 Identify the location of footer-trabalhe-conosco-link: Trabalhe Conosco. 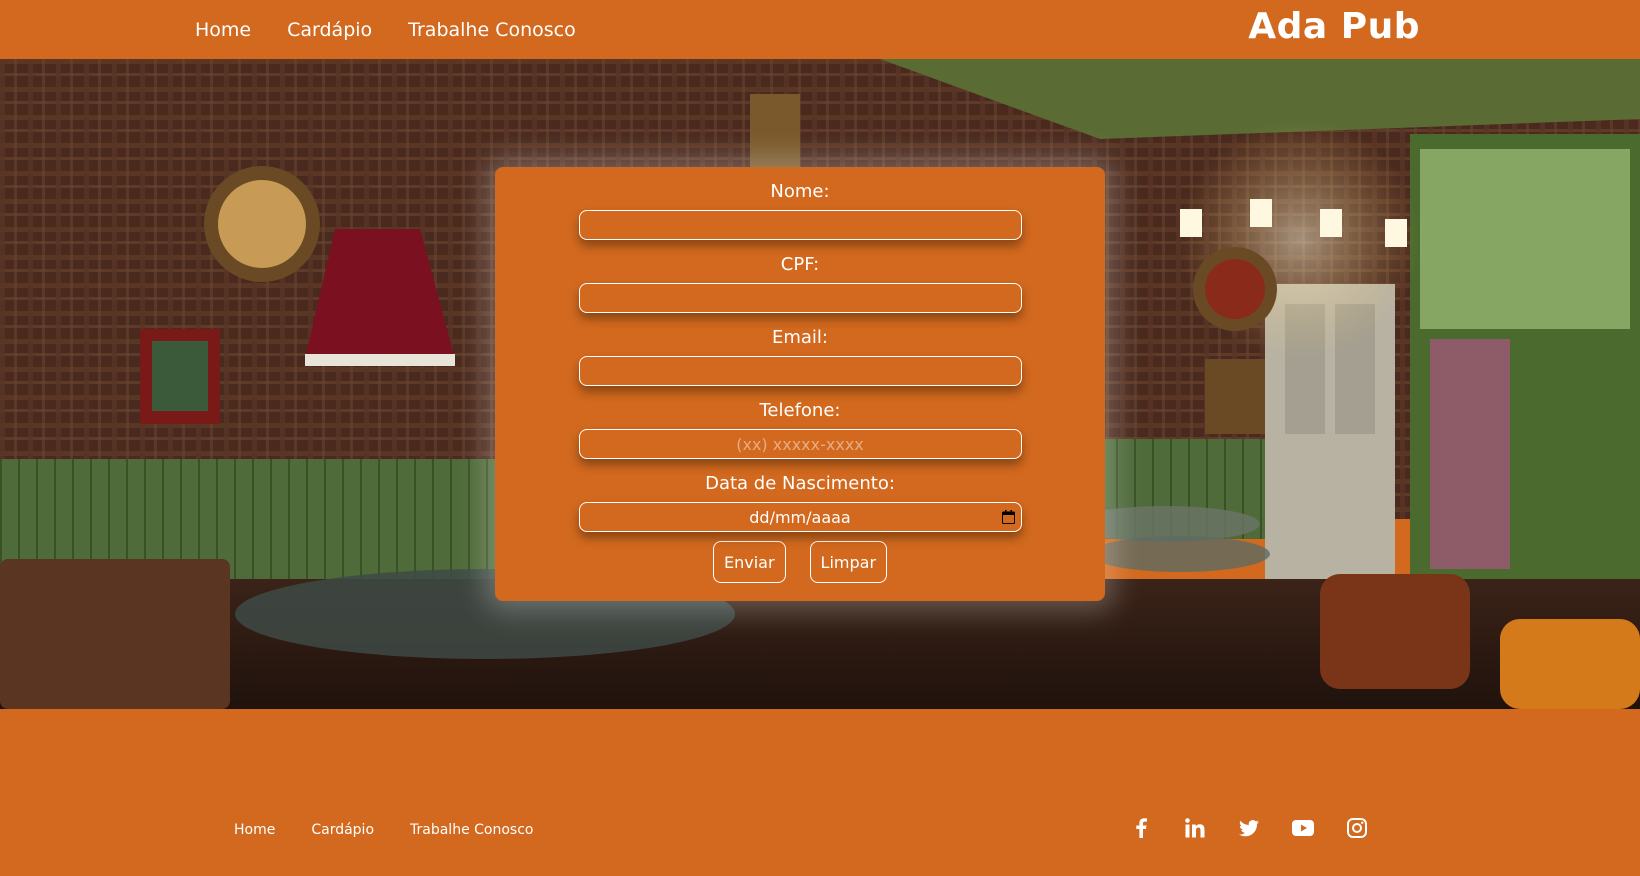
(471, 830).